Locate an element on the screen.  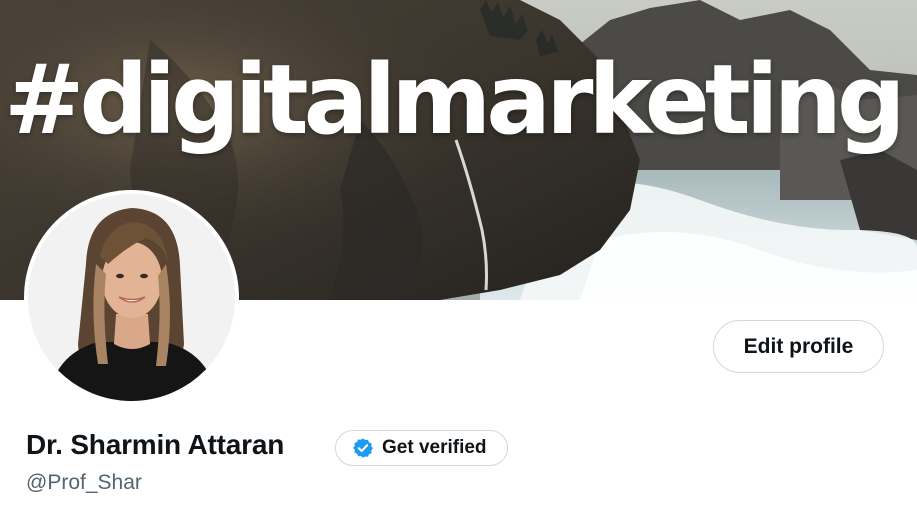
get-verified-label: Get verified is located at coordinates (434, 447).